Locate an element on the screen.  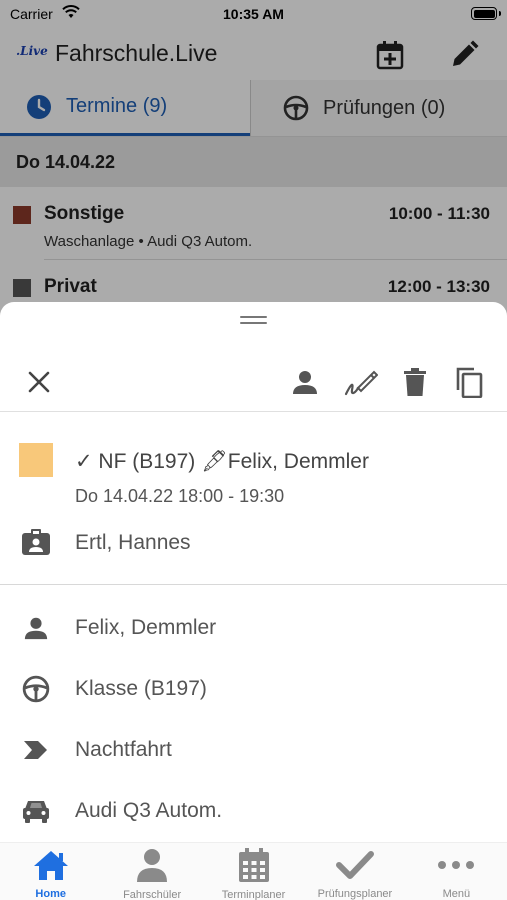
close-button is located at coordinates (39, 382).